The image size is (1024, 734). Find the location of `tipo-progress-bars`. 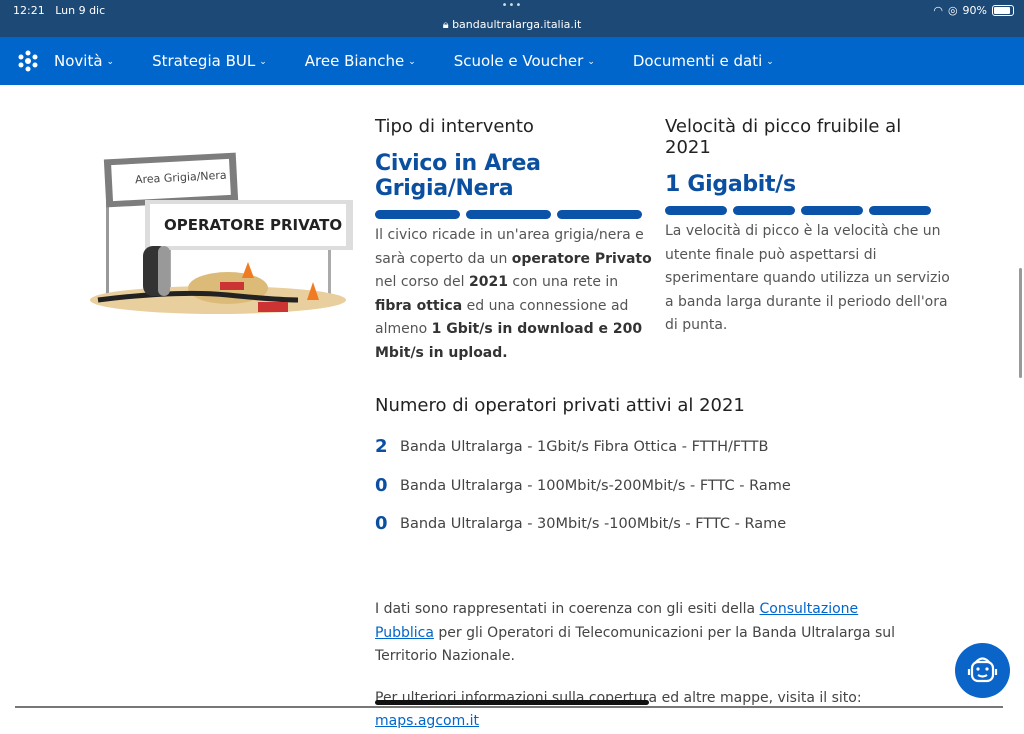

tipo-progress-bars is located at coordinates (515, 214).